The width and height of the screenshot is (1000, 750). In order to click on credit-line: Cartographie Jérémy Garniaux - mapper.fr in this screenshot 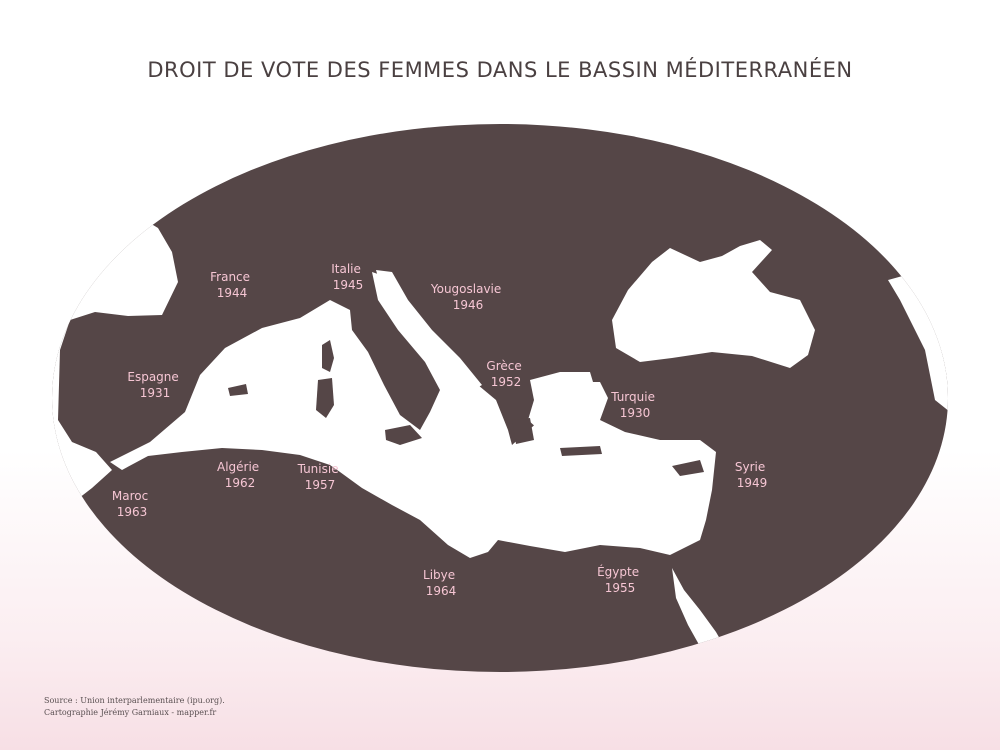, I will do `click(130, 712)`.